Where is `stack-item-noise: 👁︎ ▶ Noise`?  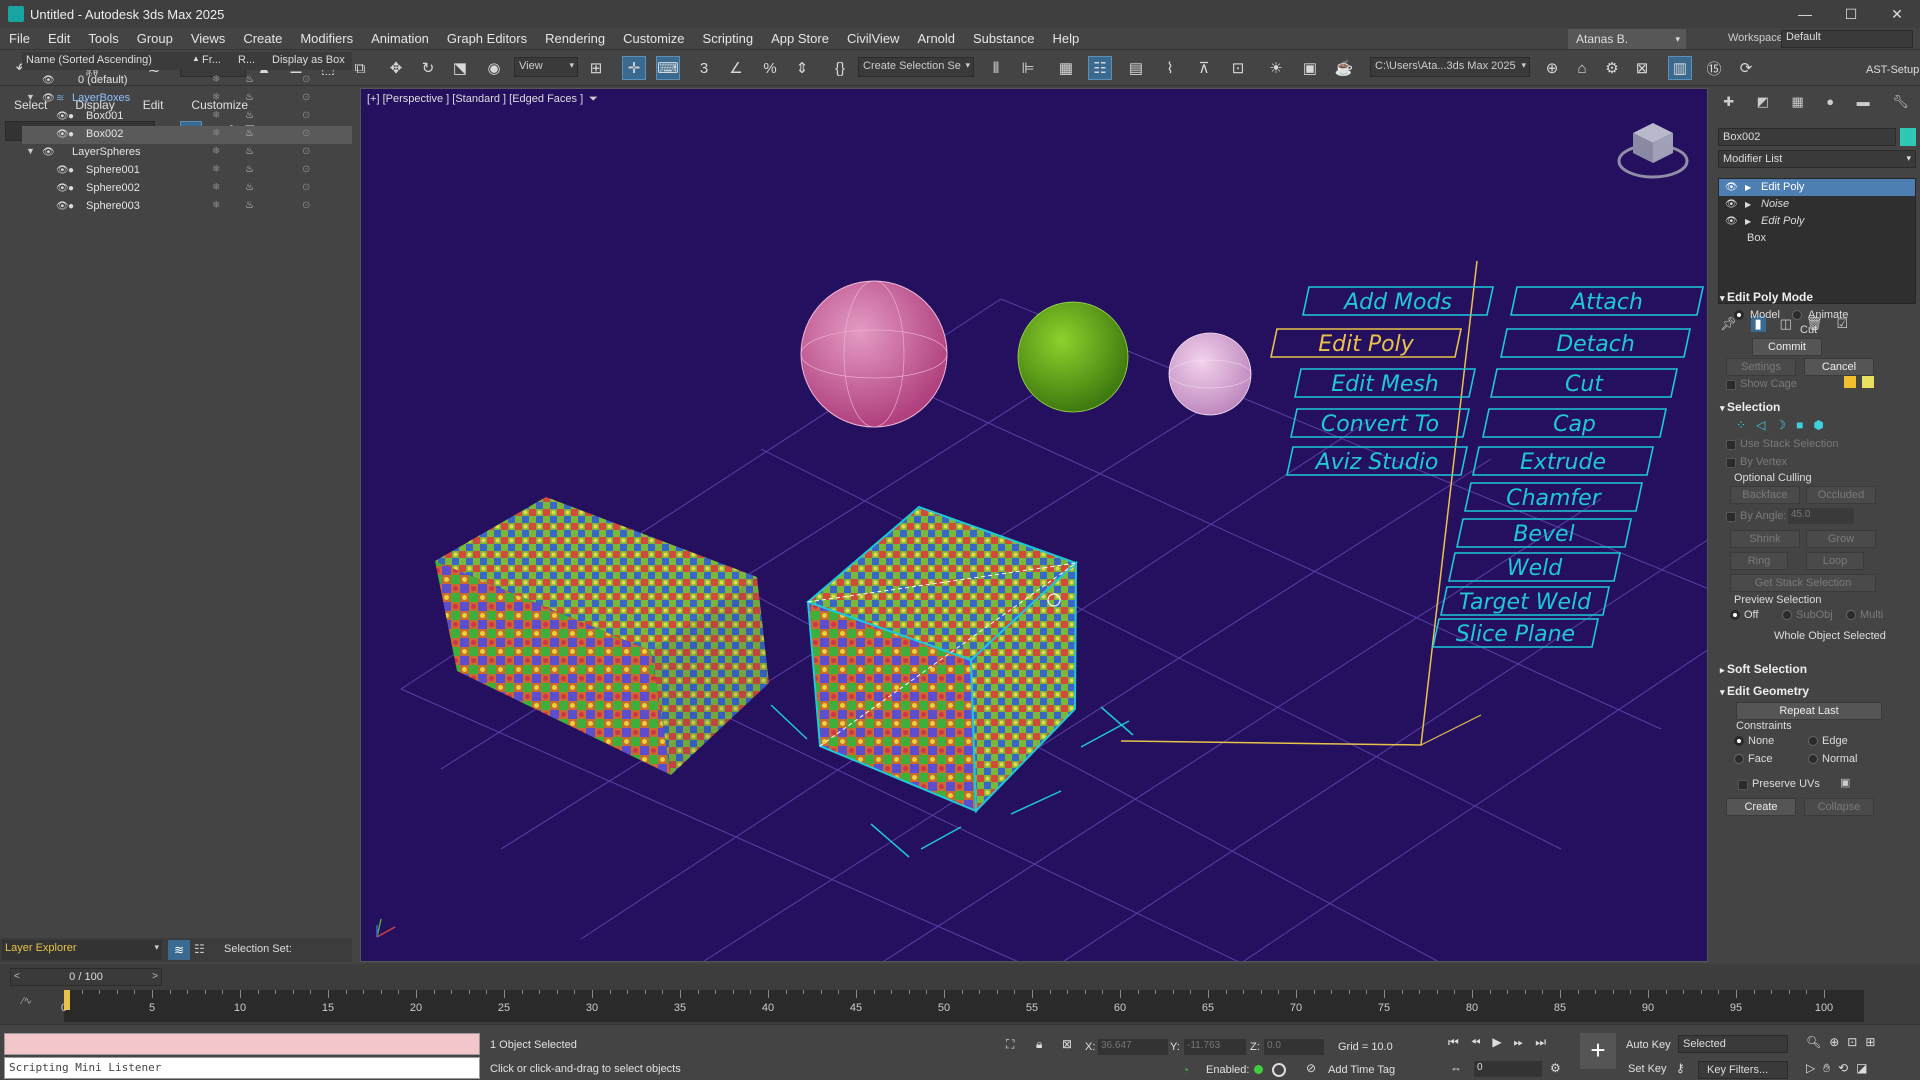 stack-item-noise: 👁︎ ▶ Noise is located at coordinates (1817, 204).